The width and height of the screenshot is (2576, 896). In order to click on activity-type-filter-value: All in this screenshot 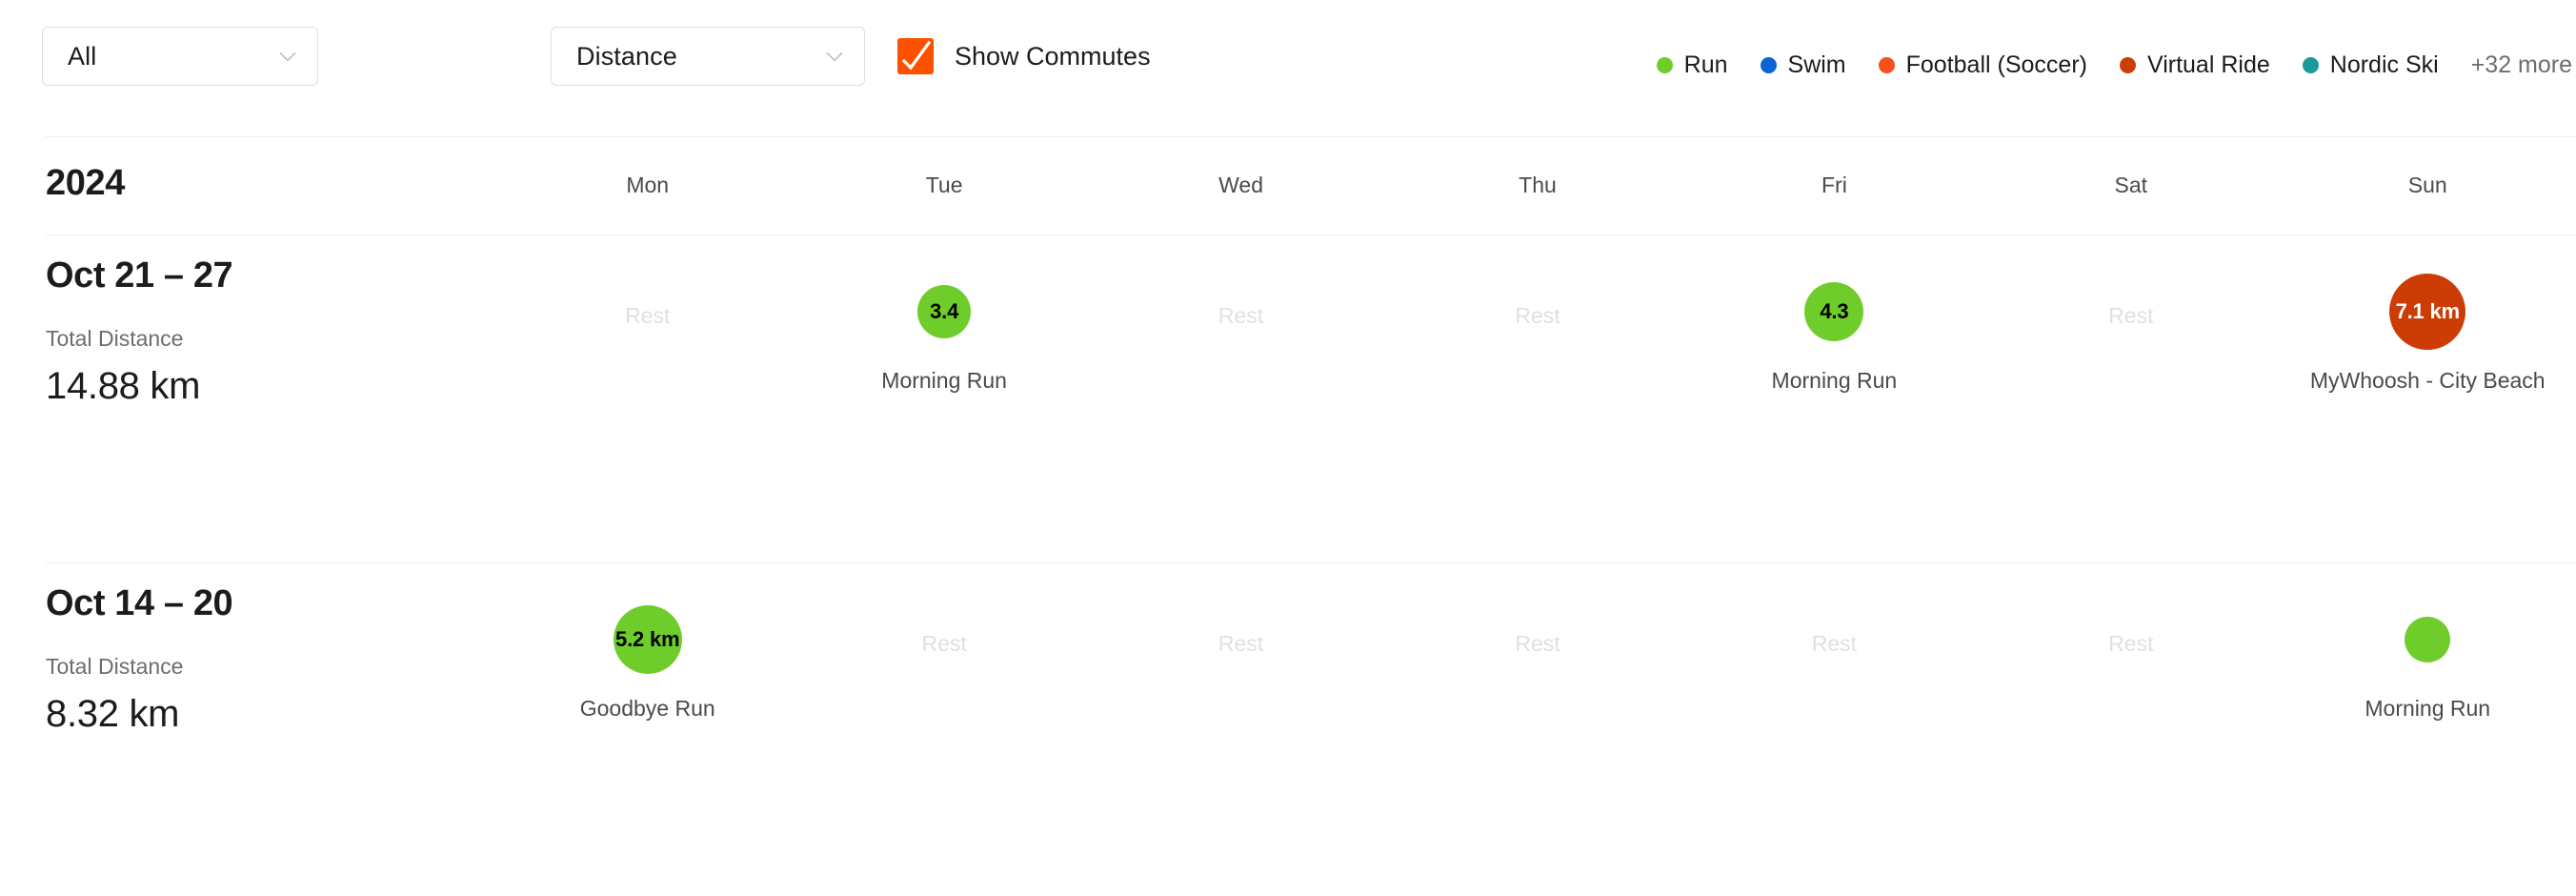, I will do `click(83, 56)`.